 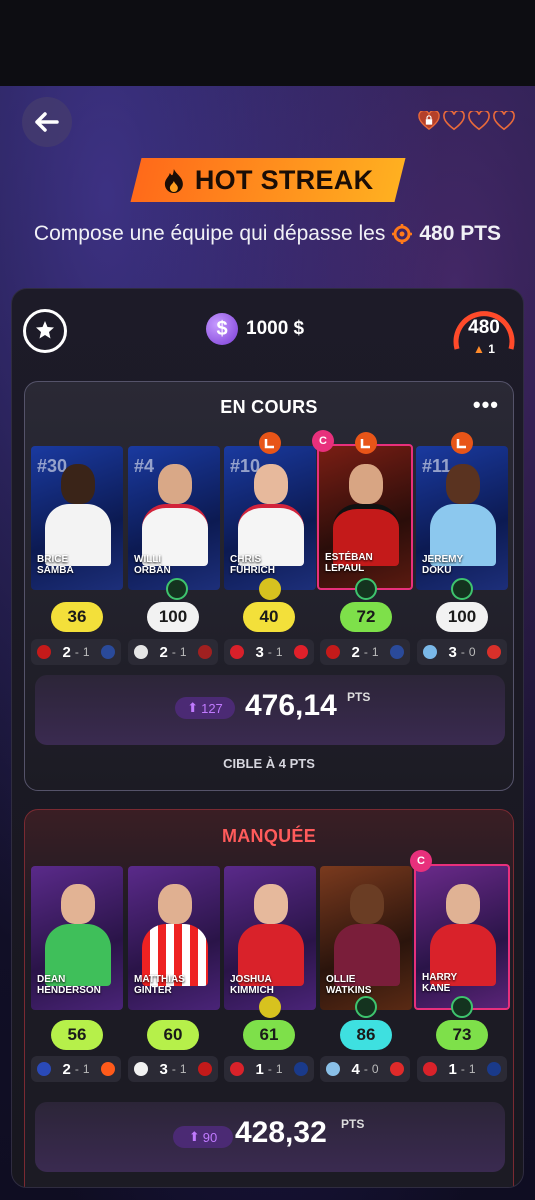 I want to click on player-card: DEAN HENDERSON, so click(x=77, y=938).